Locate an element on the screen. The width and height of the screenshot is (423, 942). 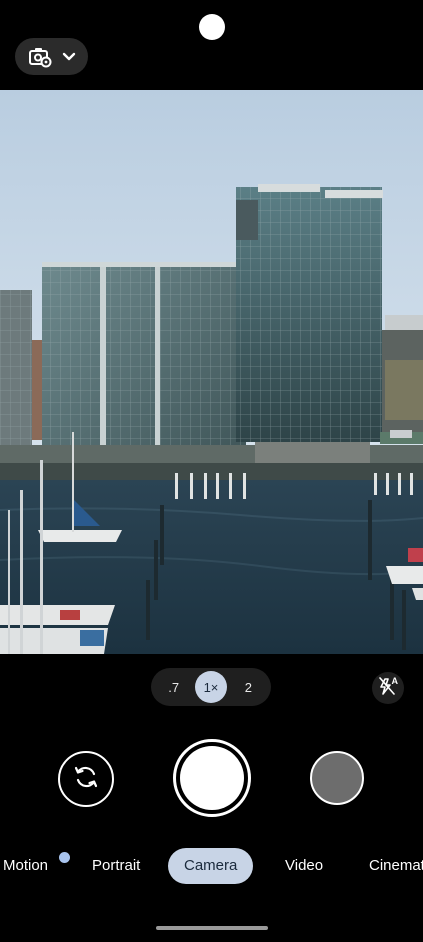
mode-camera: Camera is located at coordinates (211, 866).